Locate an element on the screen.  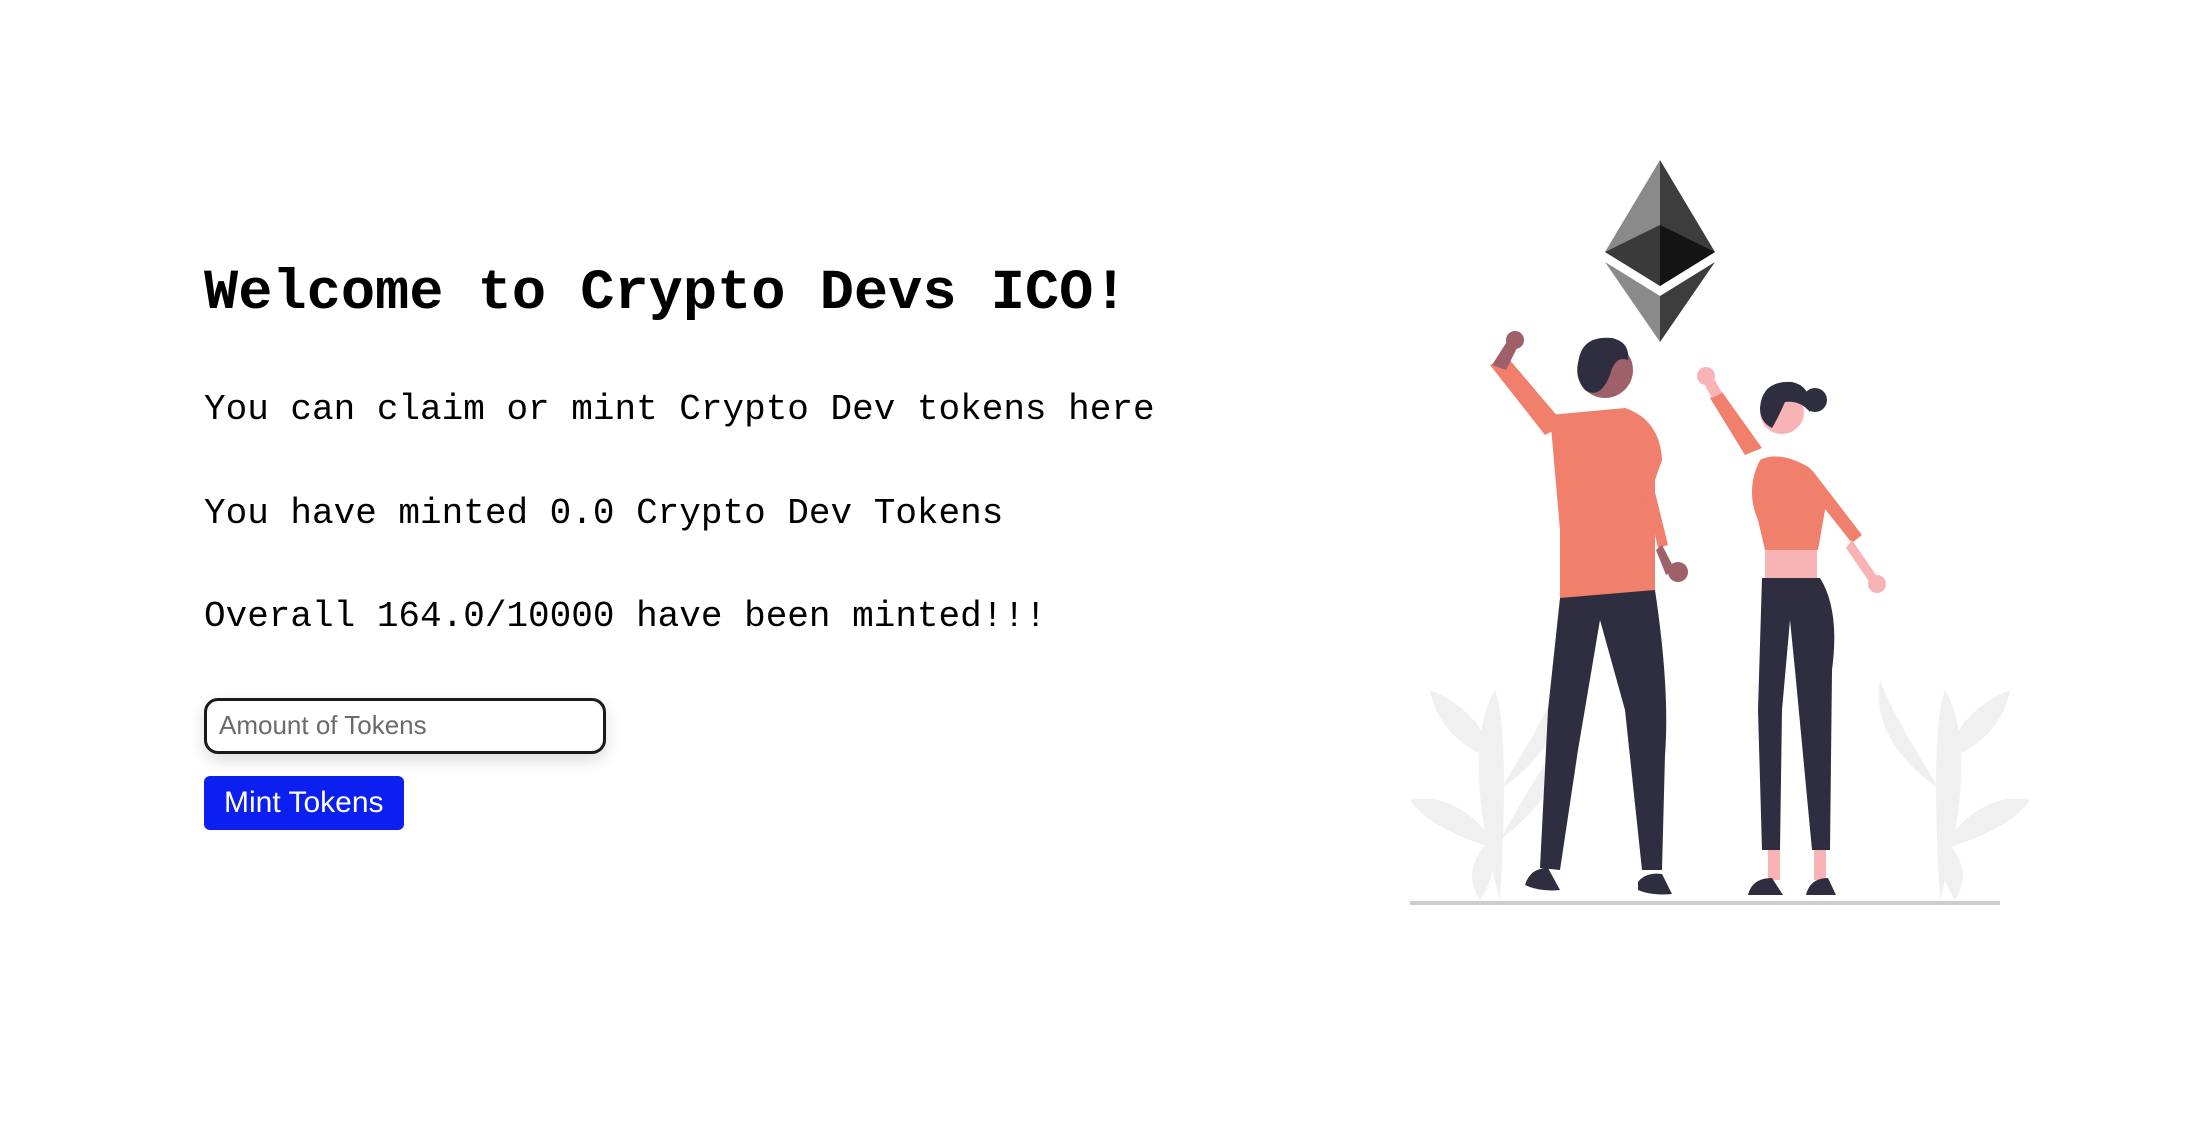
leaf-decoration-right is located at coordinates (1954, 790).